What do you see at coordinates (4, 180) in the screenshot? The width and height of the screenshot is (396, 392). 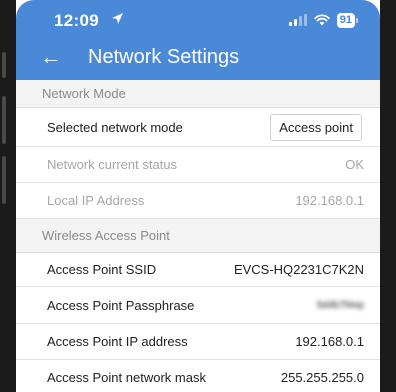 I see `phone-volume-down` at bounding box center [4, 180].